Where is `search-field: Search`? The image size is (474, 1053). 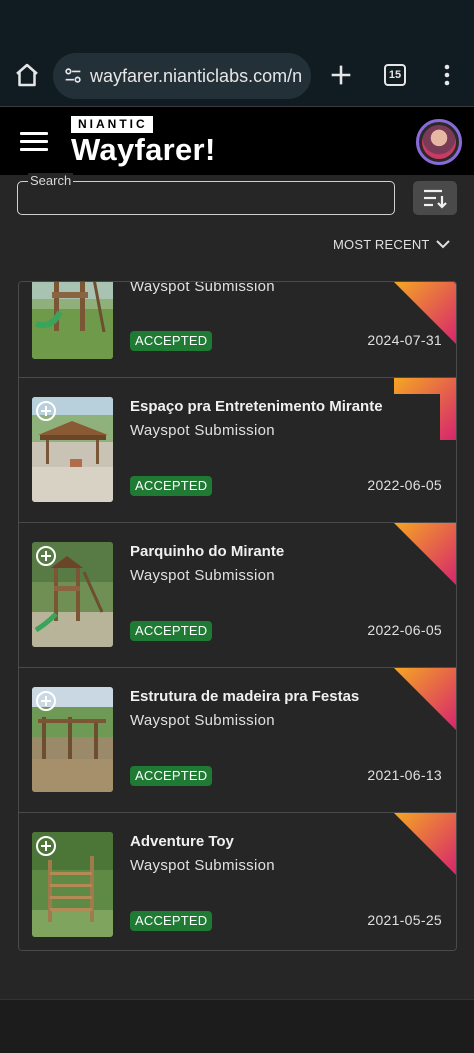 search-field: Search is located at coordinates (206, 194).